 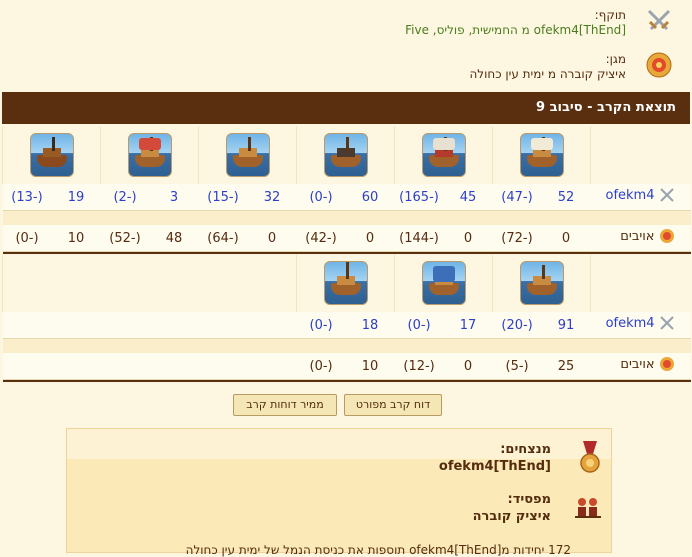 I want to click on winners-label: מנצחים:, so click(x=525, y=449).